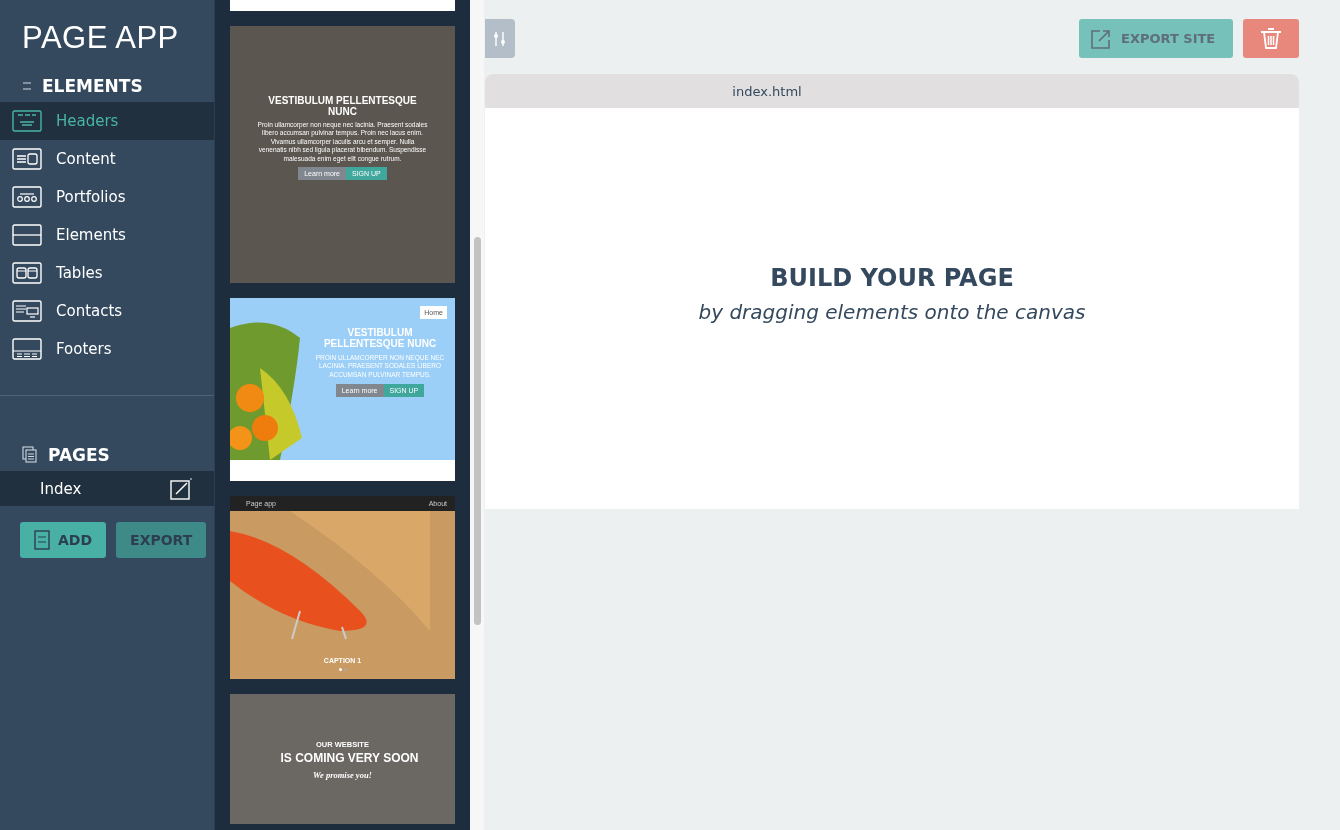  Describe the element at coordinates (107, 349) in the screenshot. I see `sidebar-item: Footers` at that location.